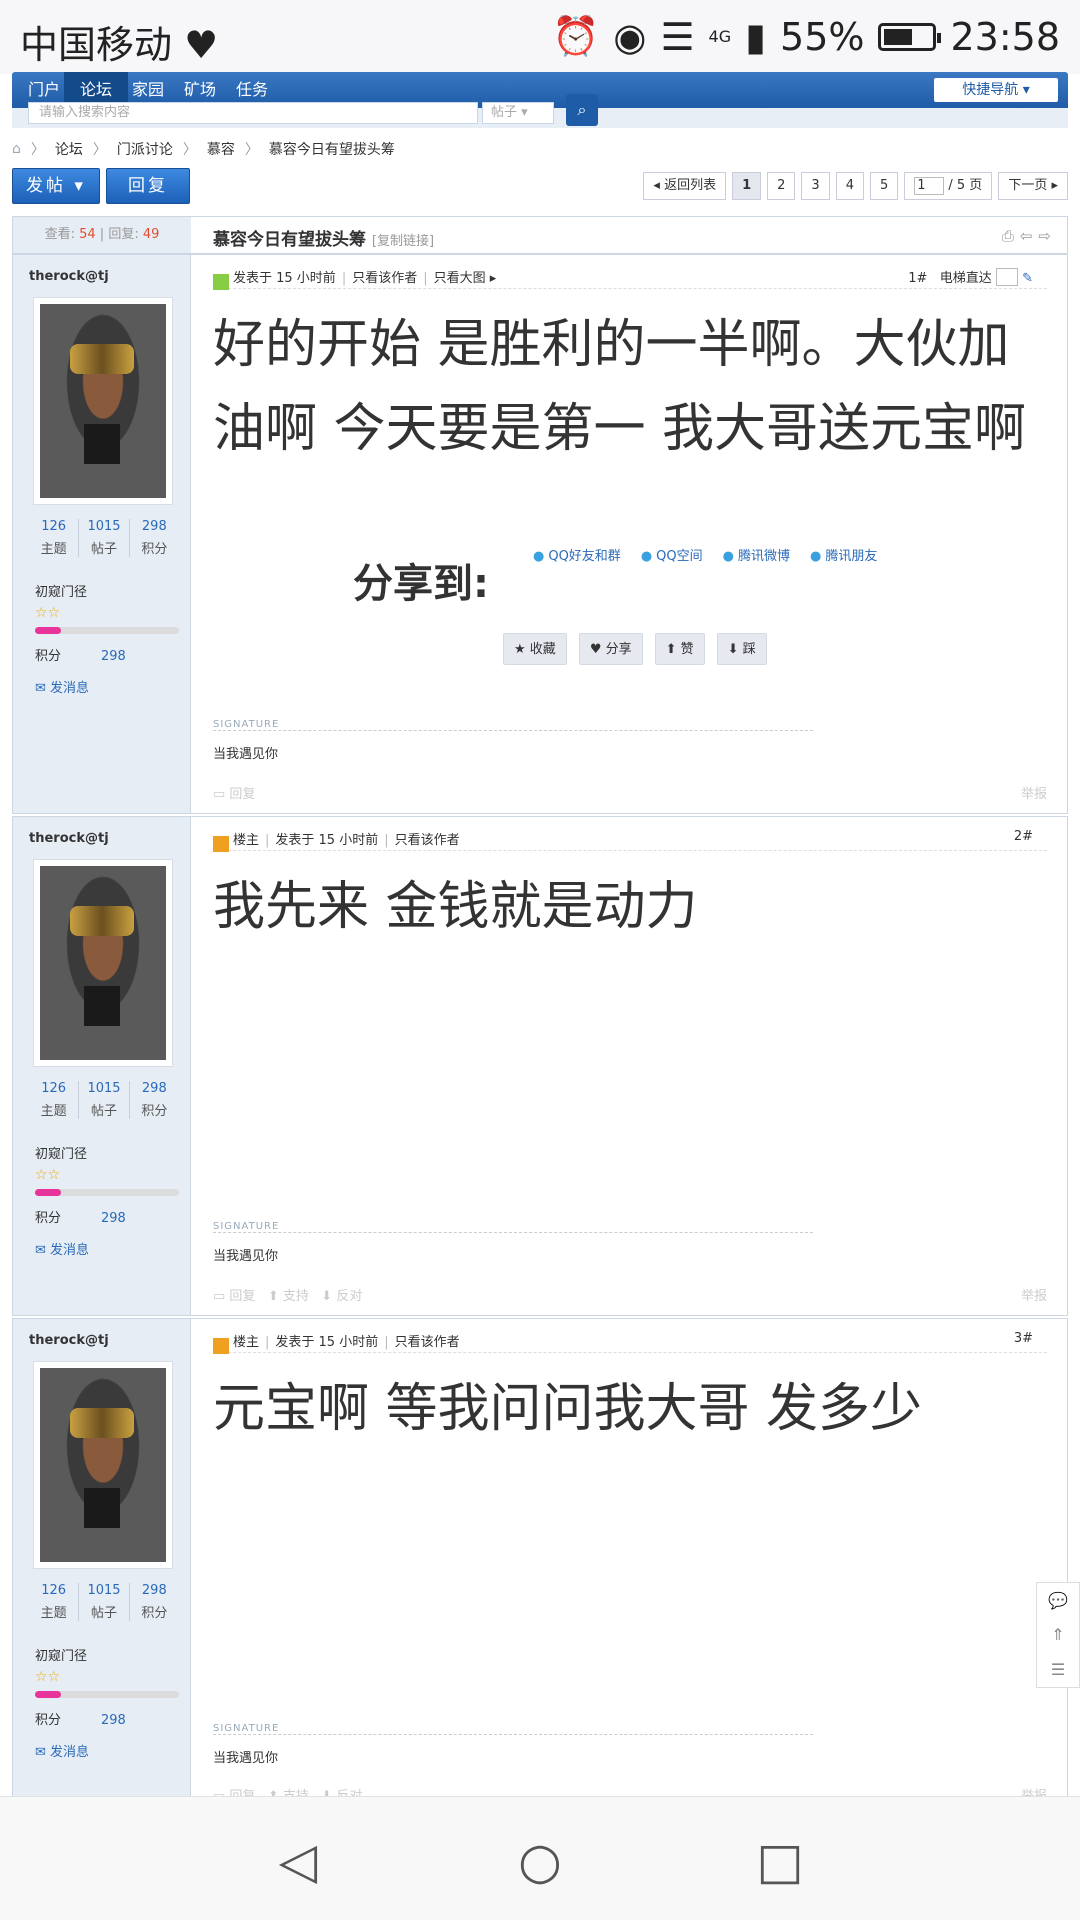 The image size is (1080, 1920). I want to click on search-bar: 请输入搜索内容 帖子 ▾ ⌕, so click(540, 111).